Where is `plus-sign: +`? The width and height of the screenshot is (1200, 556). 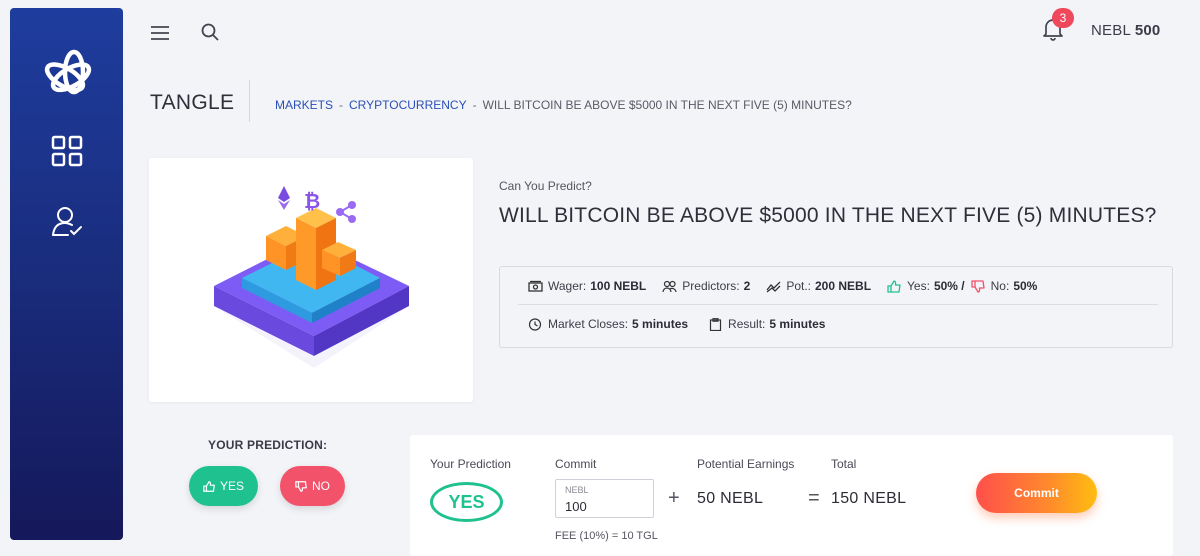 plus-sign: + is located at coordinates (674, 498).